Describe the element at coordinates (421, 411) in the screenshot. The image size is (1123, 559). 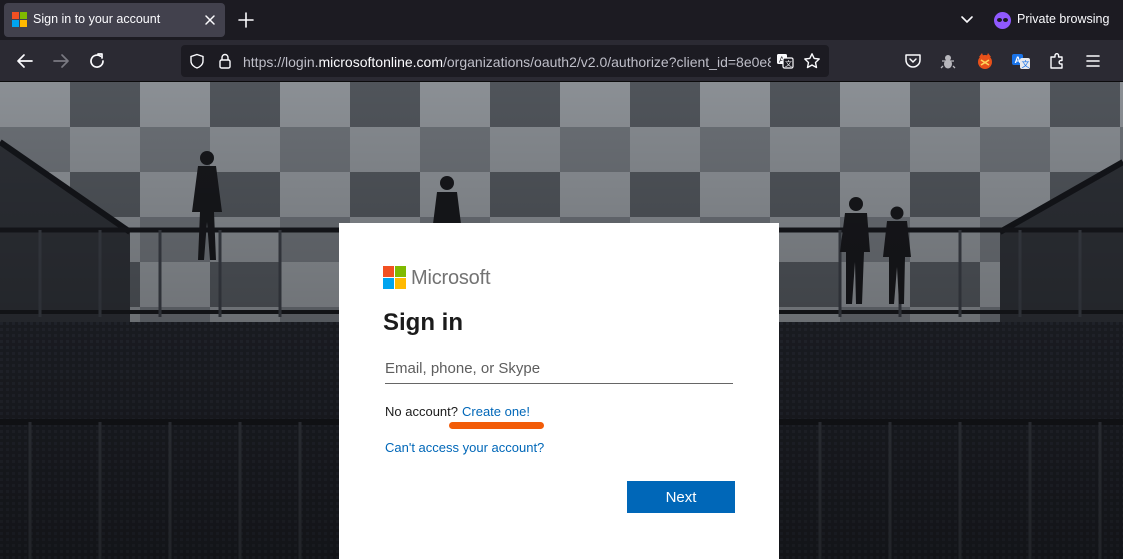
I see `no-account-label: No account?` at that location.